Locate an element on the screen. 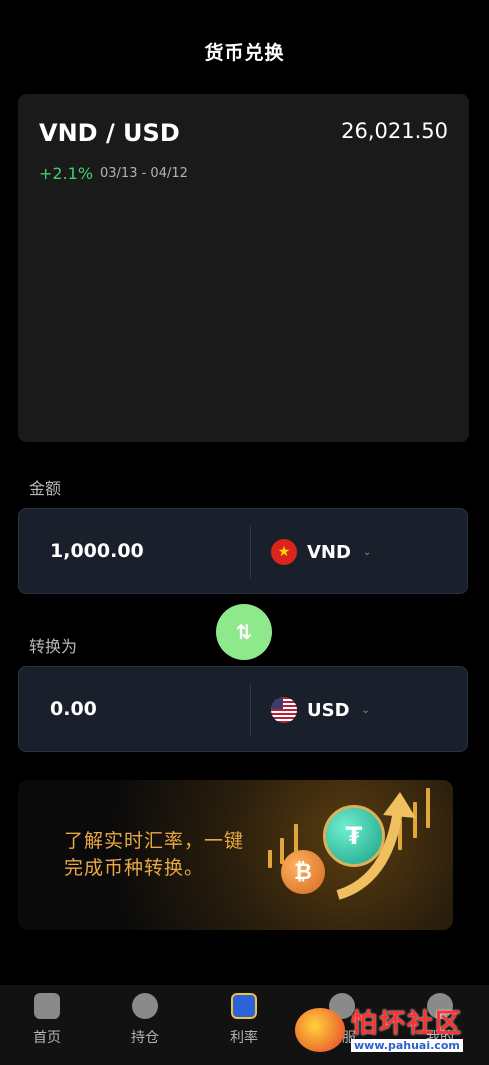  rate-change: +2.1% is located at coordinates (66, 173).